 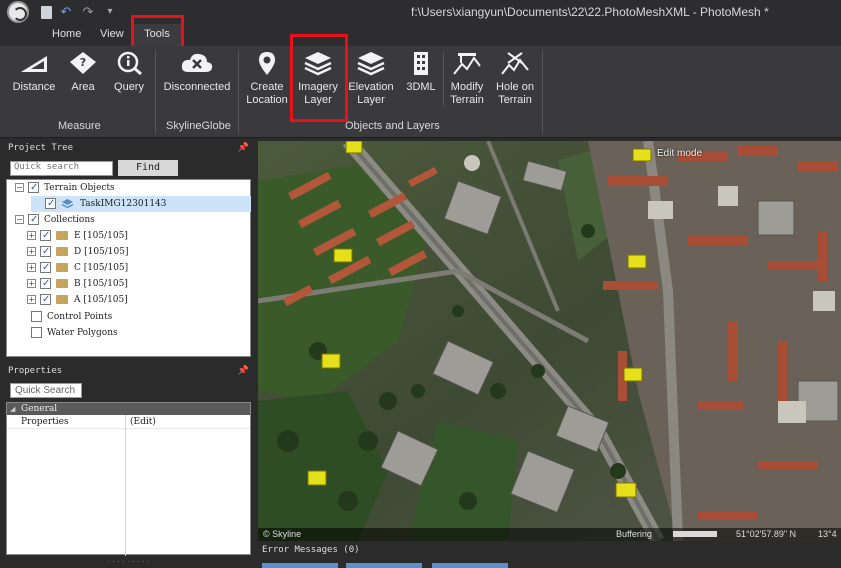 I want to click on tree-item-collection-a: + A [105/105], so click(x=77, y=300).